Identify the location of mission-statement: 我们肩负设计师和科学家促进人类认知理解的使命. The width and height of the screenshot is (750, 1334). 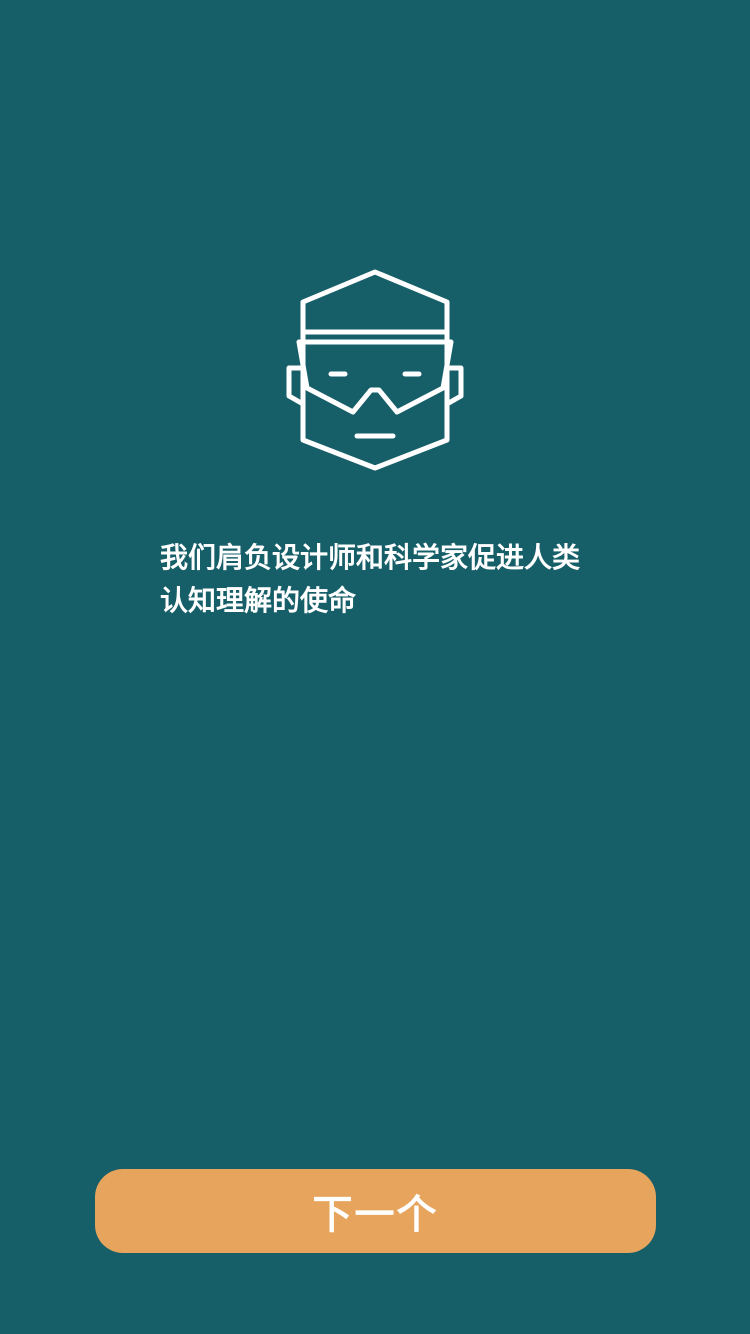
(370, 579).